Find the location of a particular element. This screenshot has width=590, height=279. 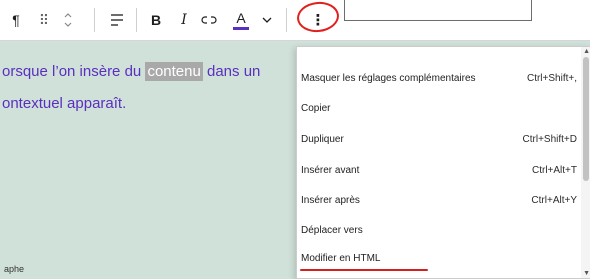

link-icon is located at coordinates (209, 20).